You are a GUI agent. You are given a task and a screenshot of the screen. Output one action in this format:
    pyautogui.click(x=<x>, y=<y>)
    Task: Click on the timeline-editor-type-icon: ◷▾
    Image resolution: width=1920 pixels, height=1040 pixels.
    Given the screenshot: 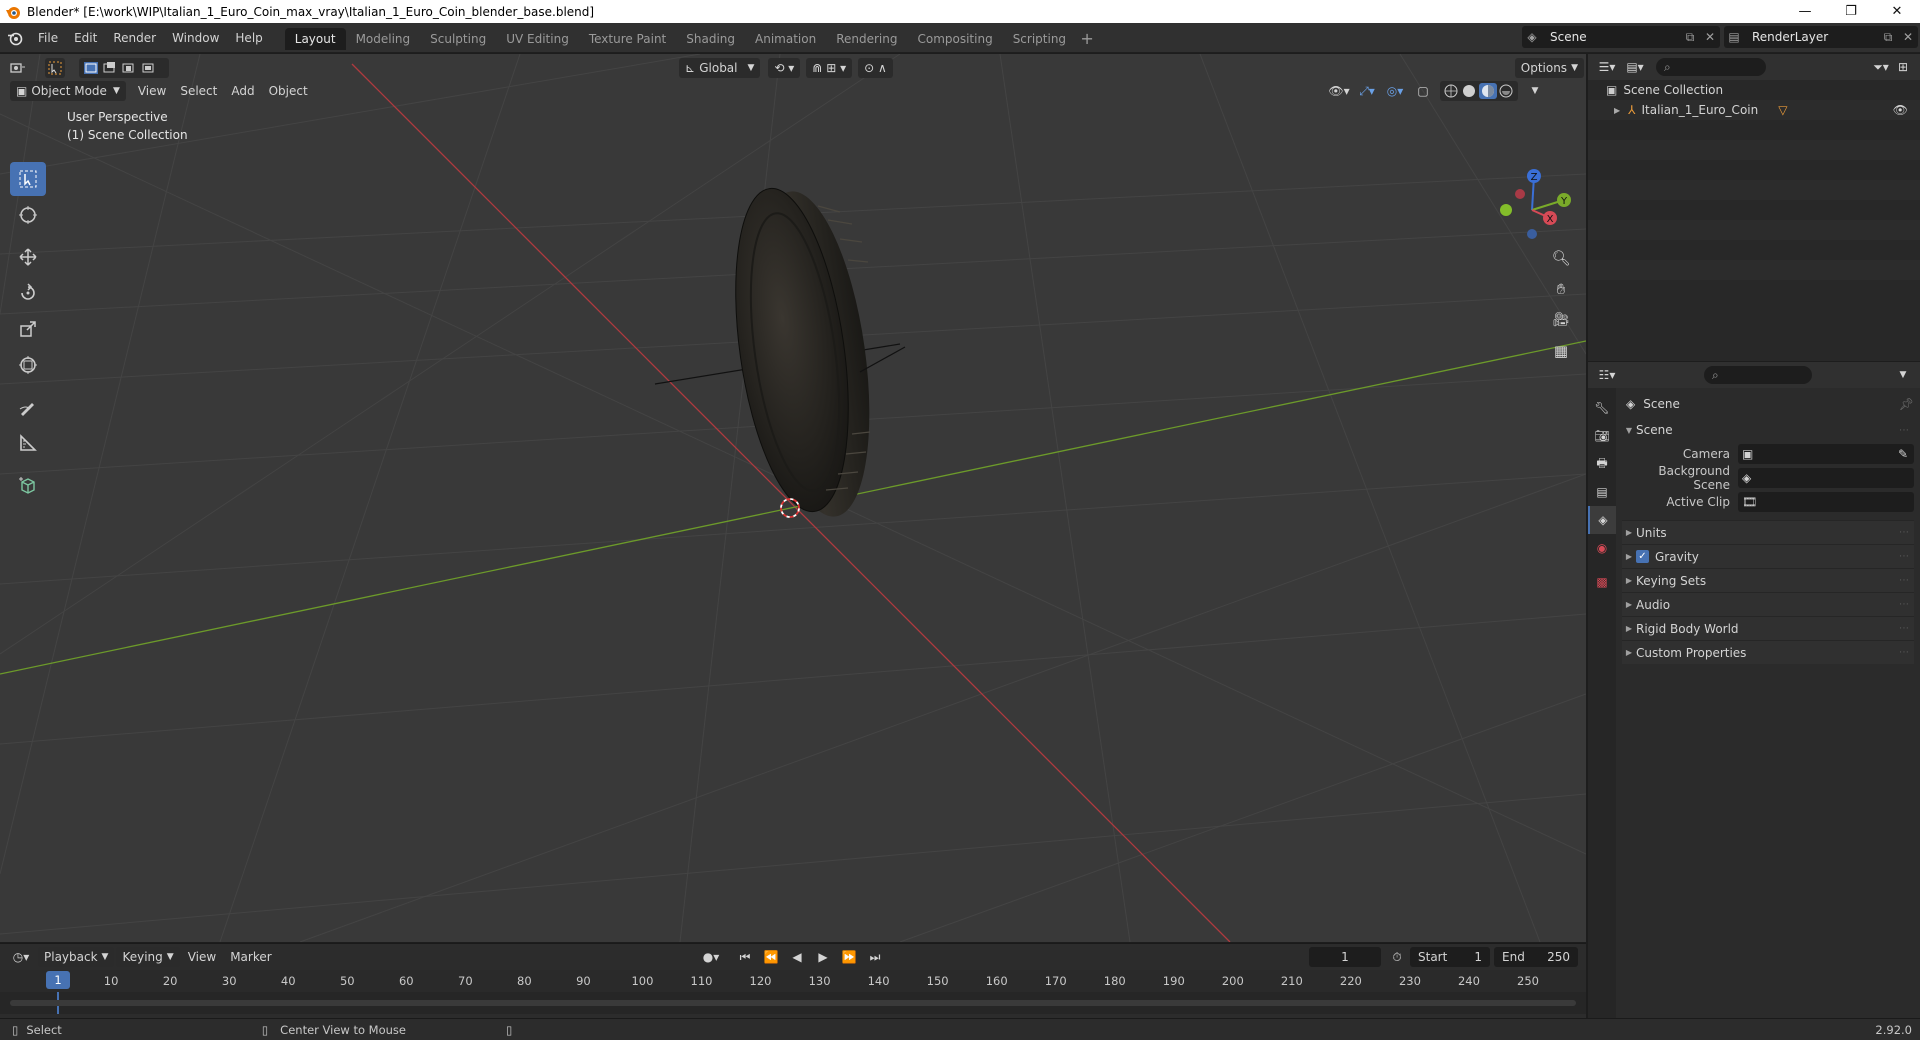 What is the action you would take?
    pyautogui.click(x=21, y=957)
    